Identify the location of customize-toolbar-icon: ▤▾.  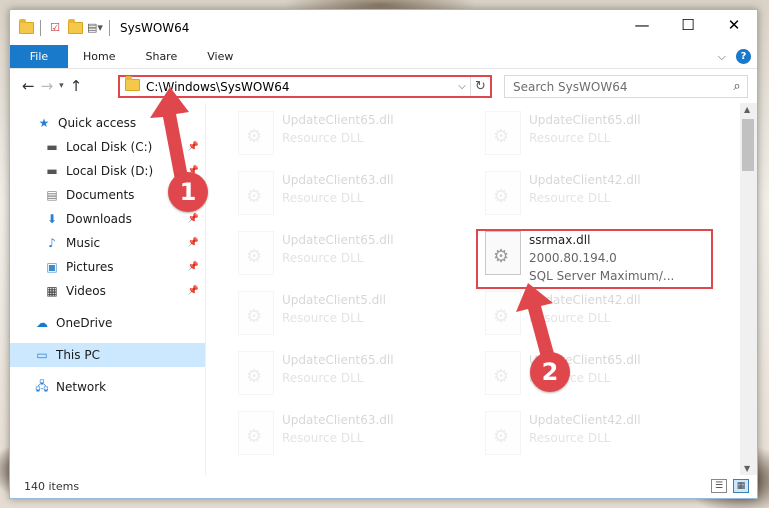
(95, 28).